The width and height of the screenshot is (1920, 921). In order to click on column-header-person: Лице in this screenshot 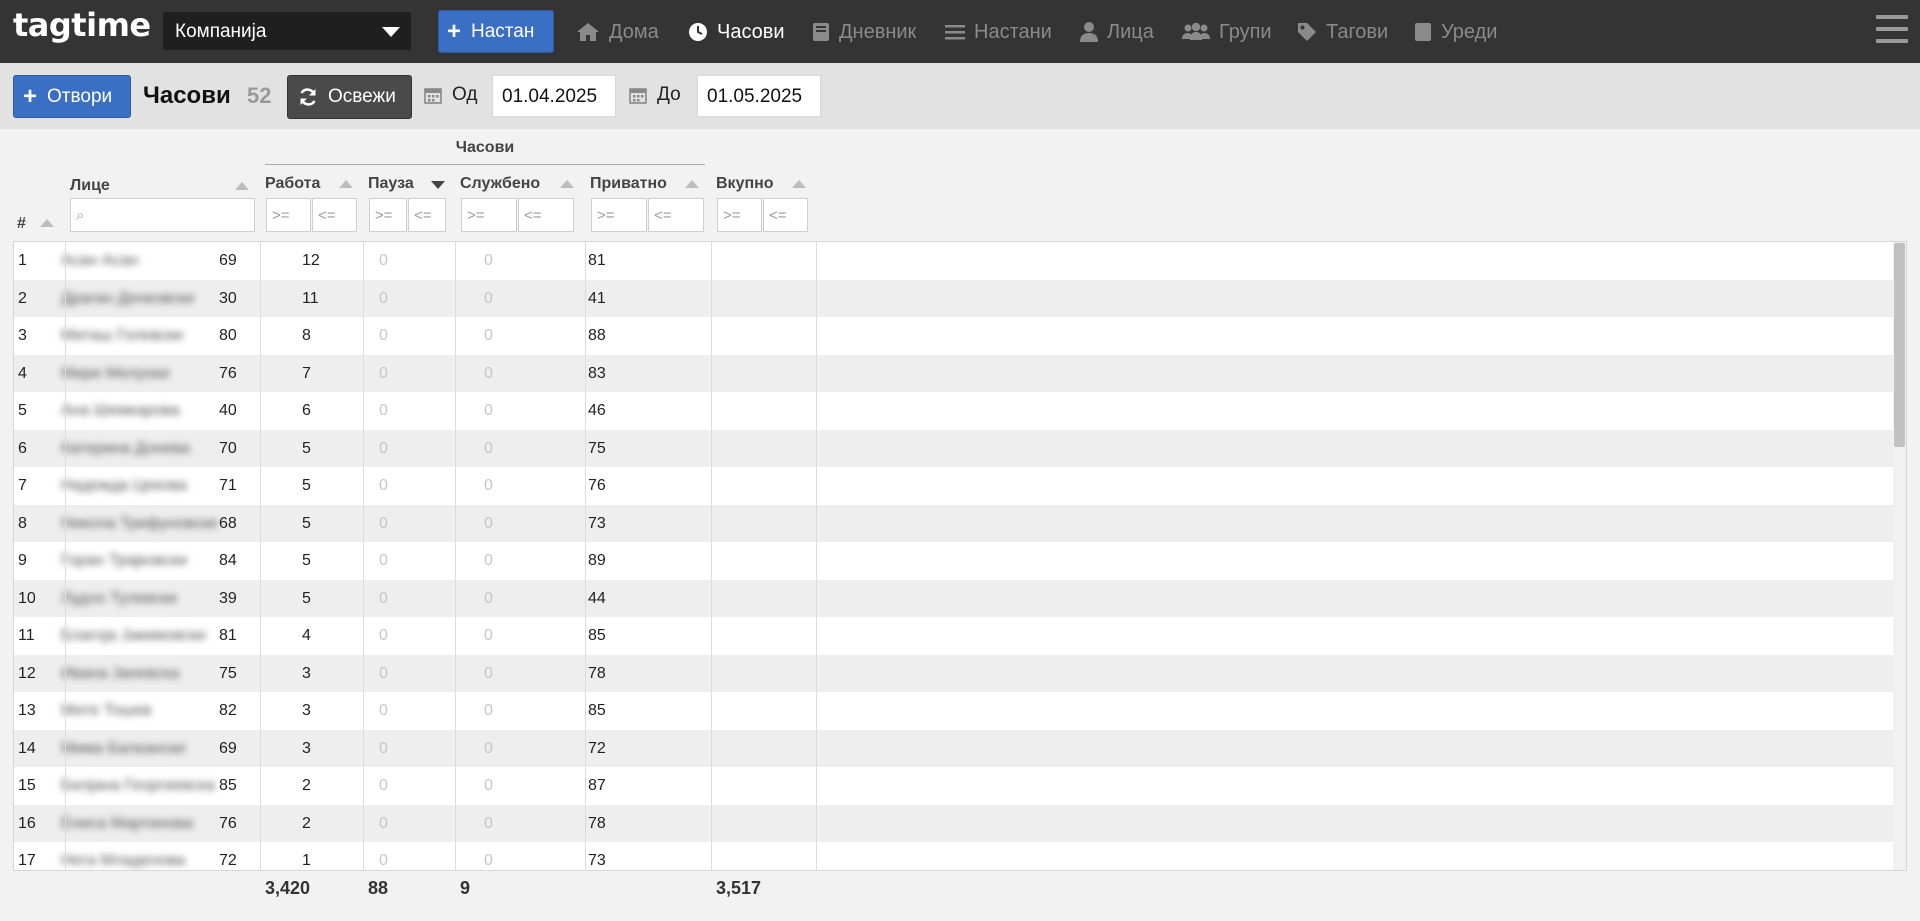, I will do `click(90, 186)`.